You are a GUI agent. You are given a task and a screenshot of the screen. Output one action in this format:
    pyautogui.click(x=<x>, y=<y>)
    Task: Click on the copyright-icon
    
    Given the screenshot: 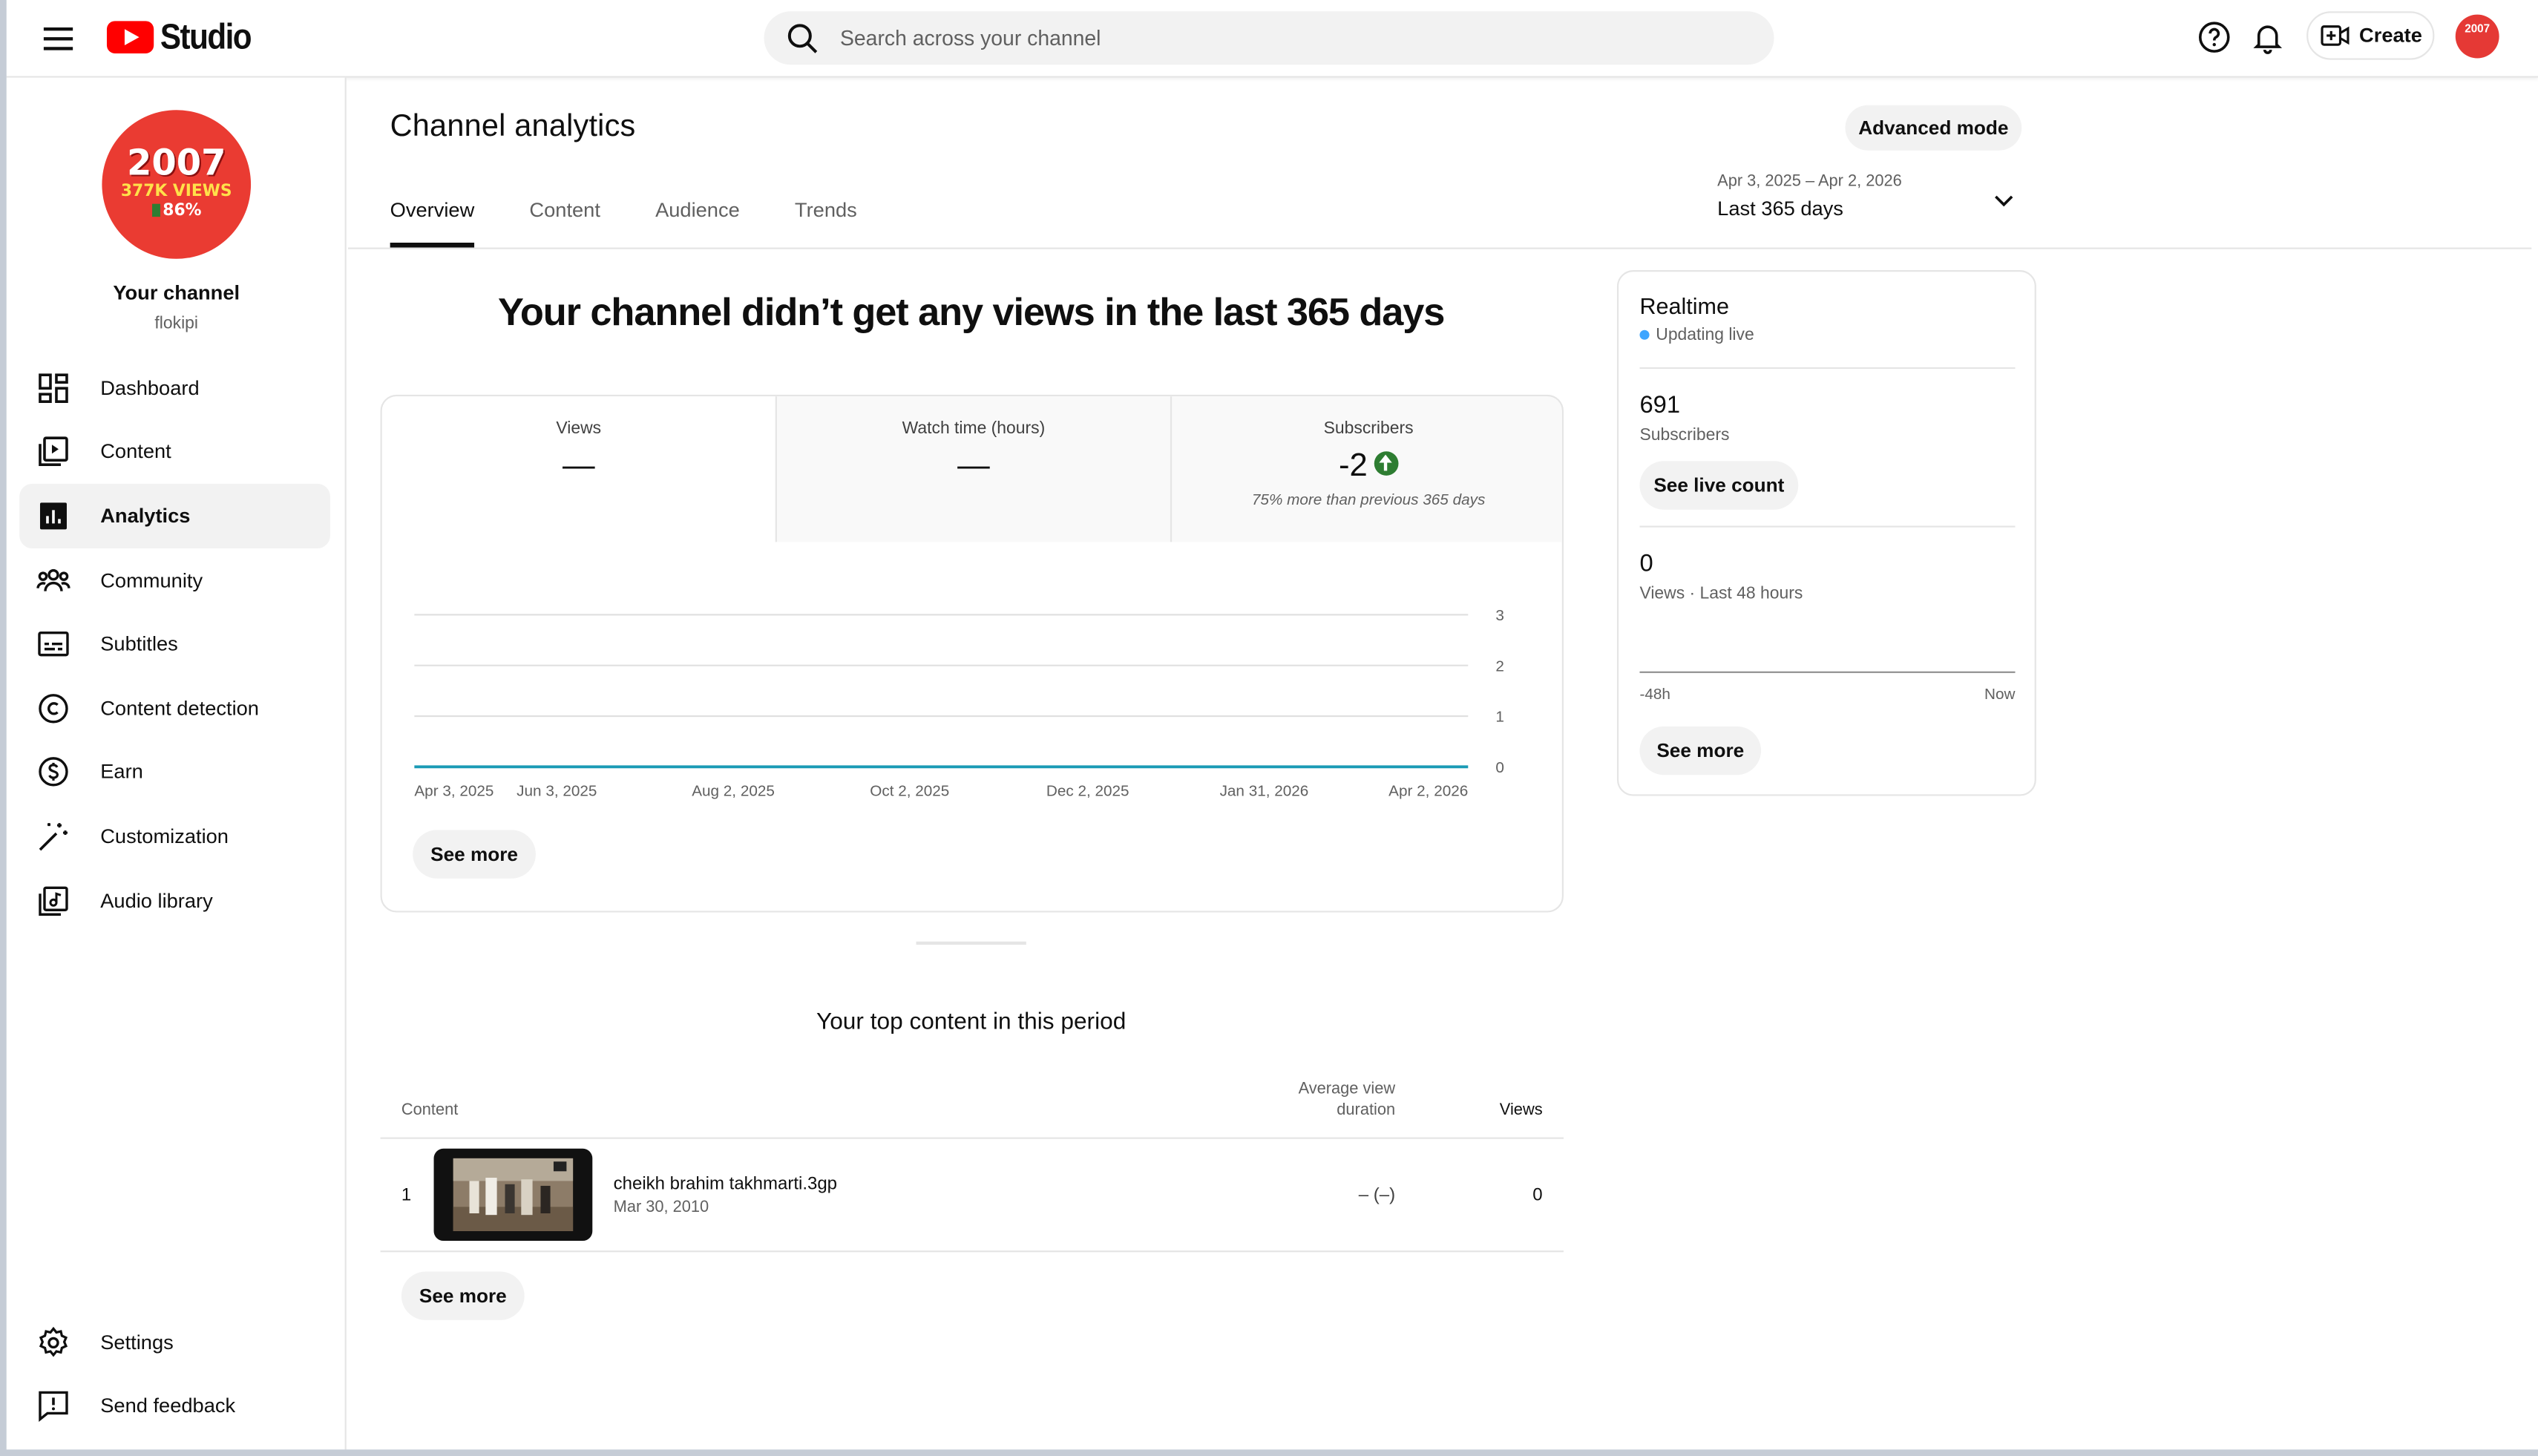 What is the action you would take?
    pyautogui.click(x=53, y=709)
    